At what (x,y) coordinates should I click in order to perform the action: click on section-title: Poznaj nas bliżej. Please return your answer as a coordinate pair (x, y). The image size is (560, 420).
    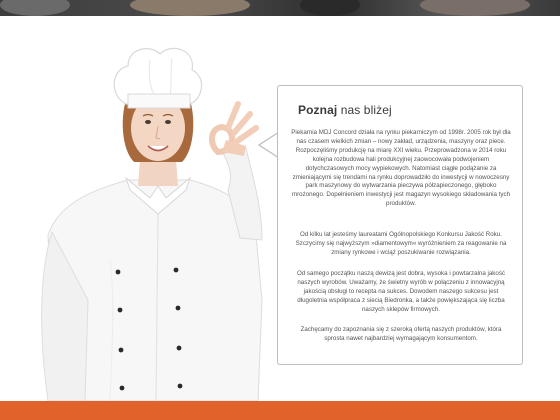
    Looking at the image, I should click on (345, 110).